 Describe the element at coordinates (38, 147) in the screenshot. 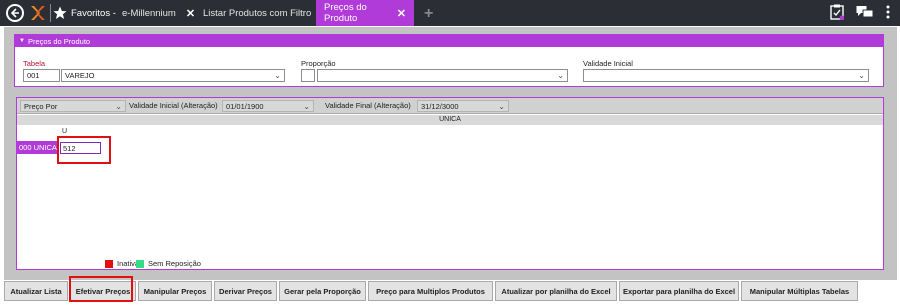

I see `row-label: 000 UNICA` at that location.